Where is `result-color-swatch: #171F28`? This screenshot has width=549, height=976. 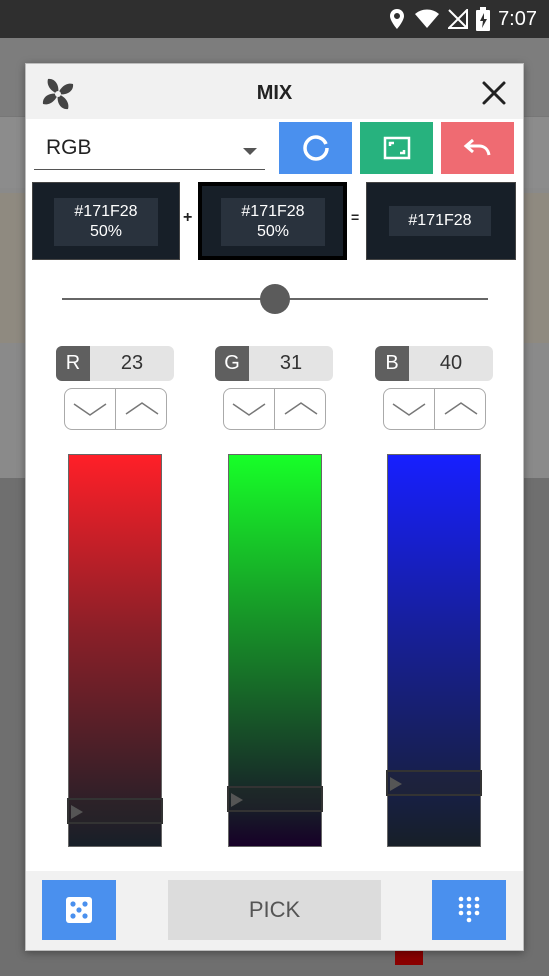 result-color-swatch: #171F28 is located at coordinates (441, 221).